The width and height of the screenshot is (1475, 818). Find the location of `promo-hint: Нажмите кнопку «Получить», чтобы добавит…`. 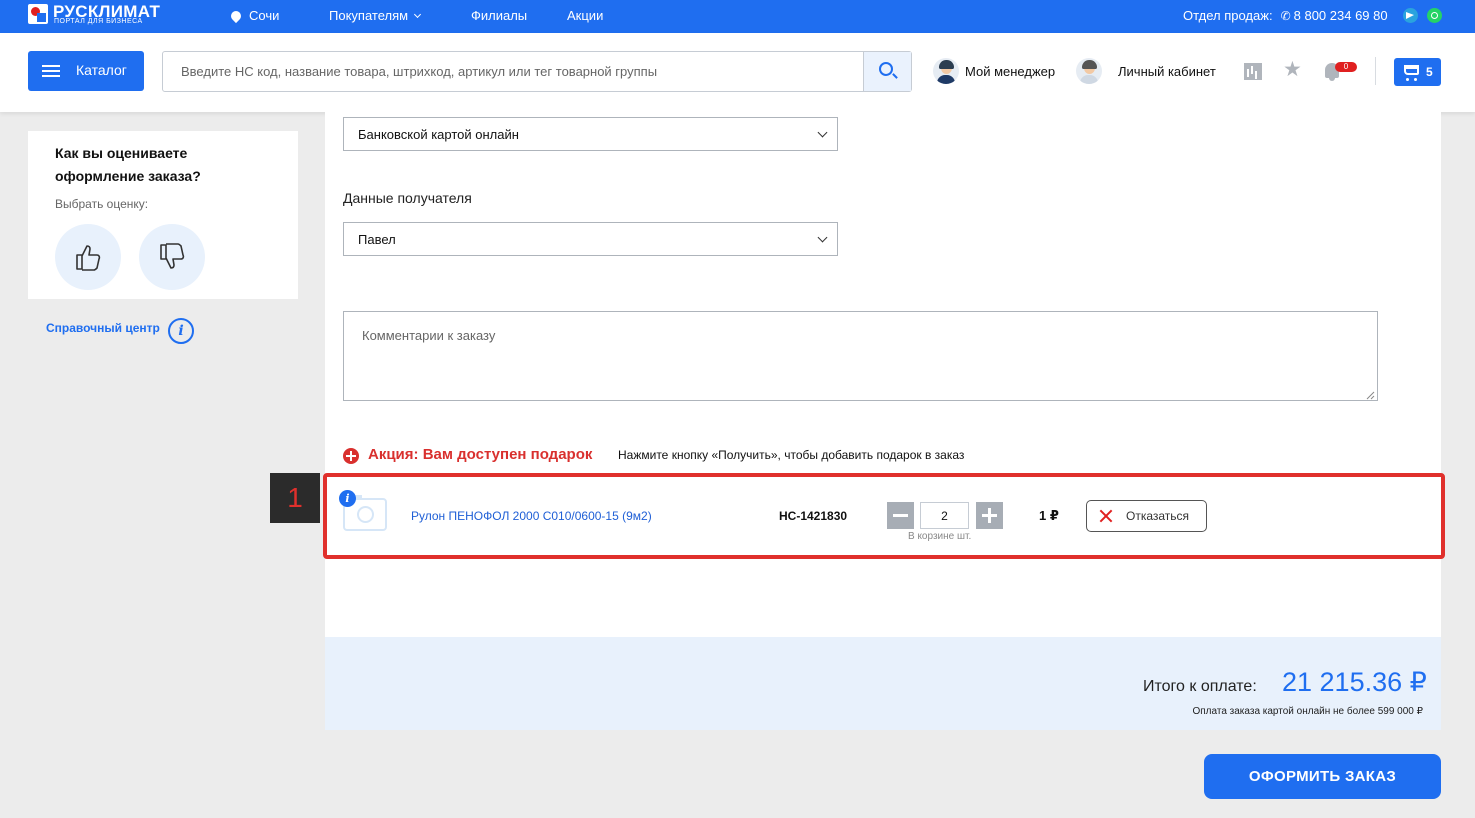

promo-hint: Нажмите кнопку «Получить», чтобы добавит… is located at coordinates (791, 455).